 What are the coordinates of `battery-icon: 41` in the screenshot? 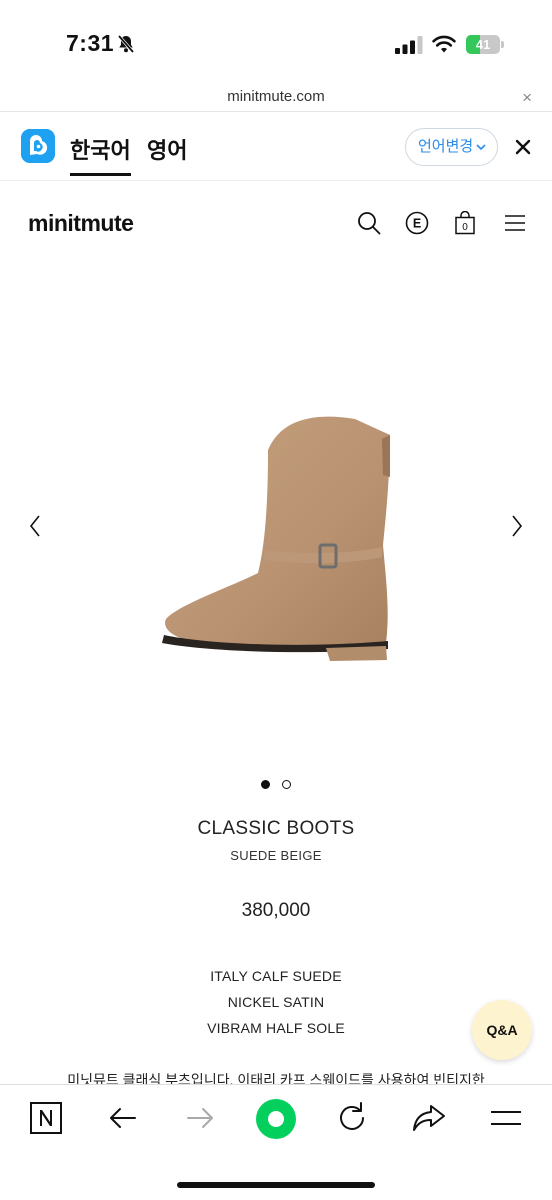 It's located at (485, 44).